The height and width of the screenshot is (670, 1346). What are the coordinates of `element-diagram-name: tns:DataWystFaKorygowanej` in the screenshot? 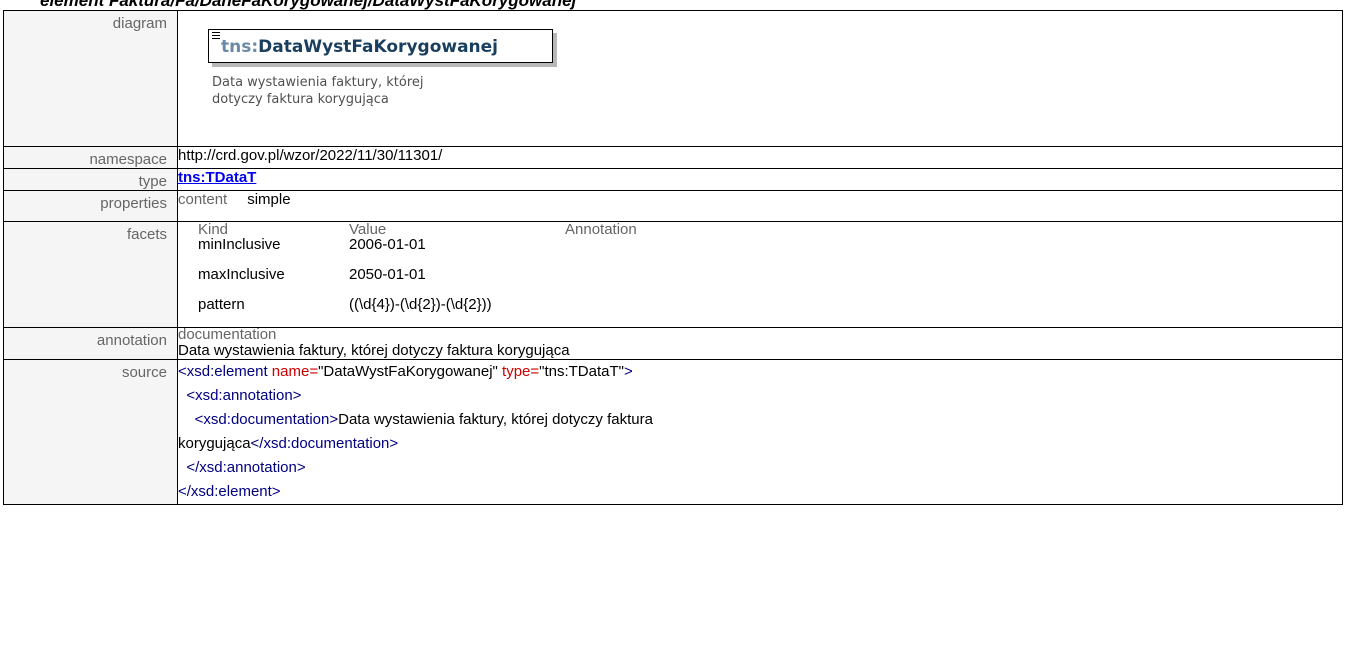 It's located at (359, 47).